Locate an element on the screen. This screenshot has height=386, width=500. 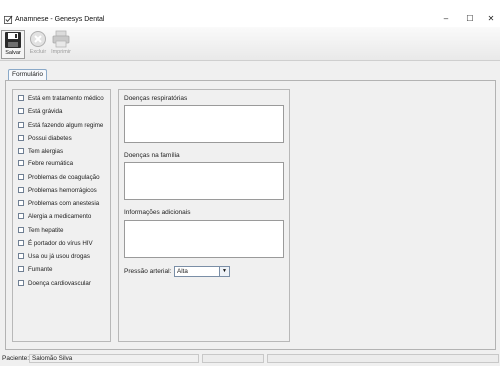
close-button: ✕ is located at coordinates (491, 19).